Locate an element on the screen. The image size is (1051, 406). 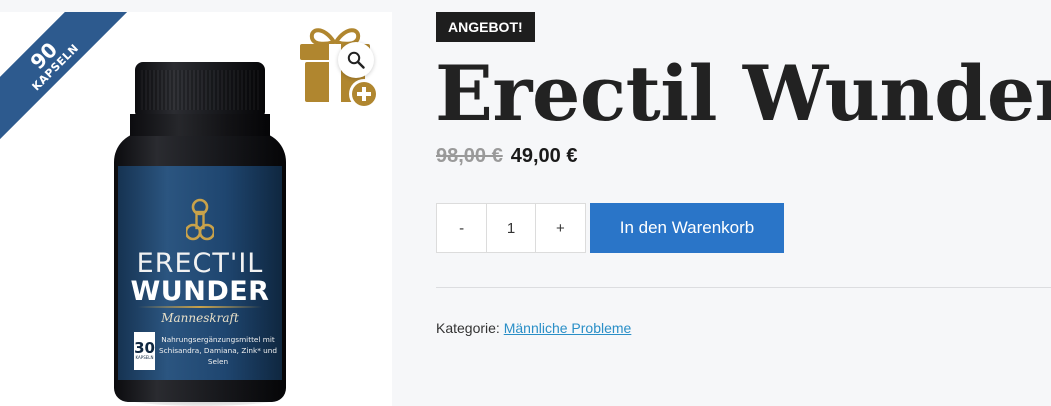
capsule-count-box: 30 KAPSELN is located at coordinates (144, 351).